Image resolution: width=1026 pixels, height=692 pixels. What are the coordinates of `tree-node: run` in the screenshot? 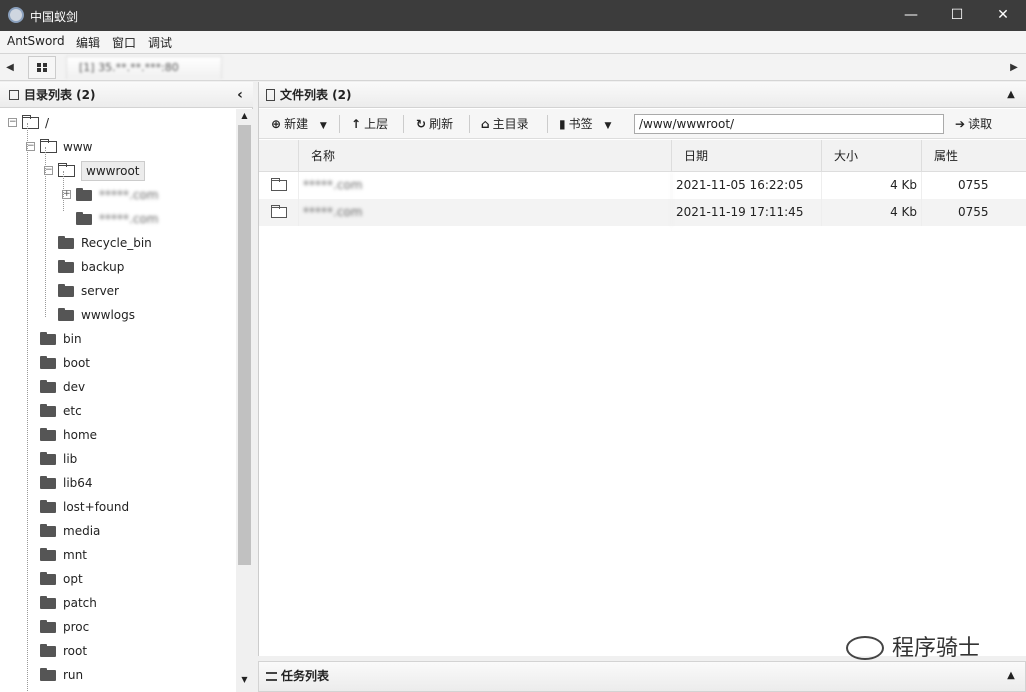 It's located at (118, 675).